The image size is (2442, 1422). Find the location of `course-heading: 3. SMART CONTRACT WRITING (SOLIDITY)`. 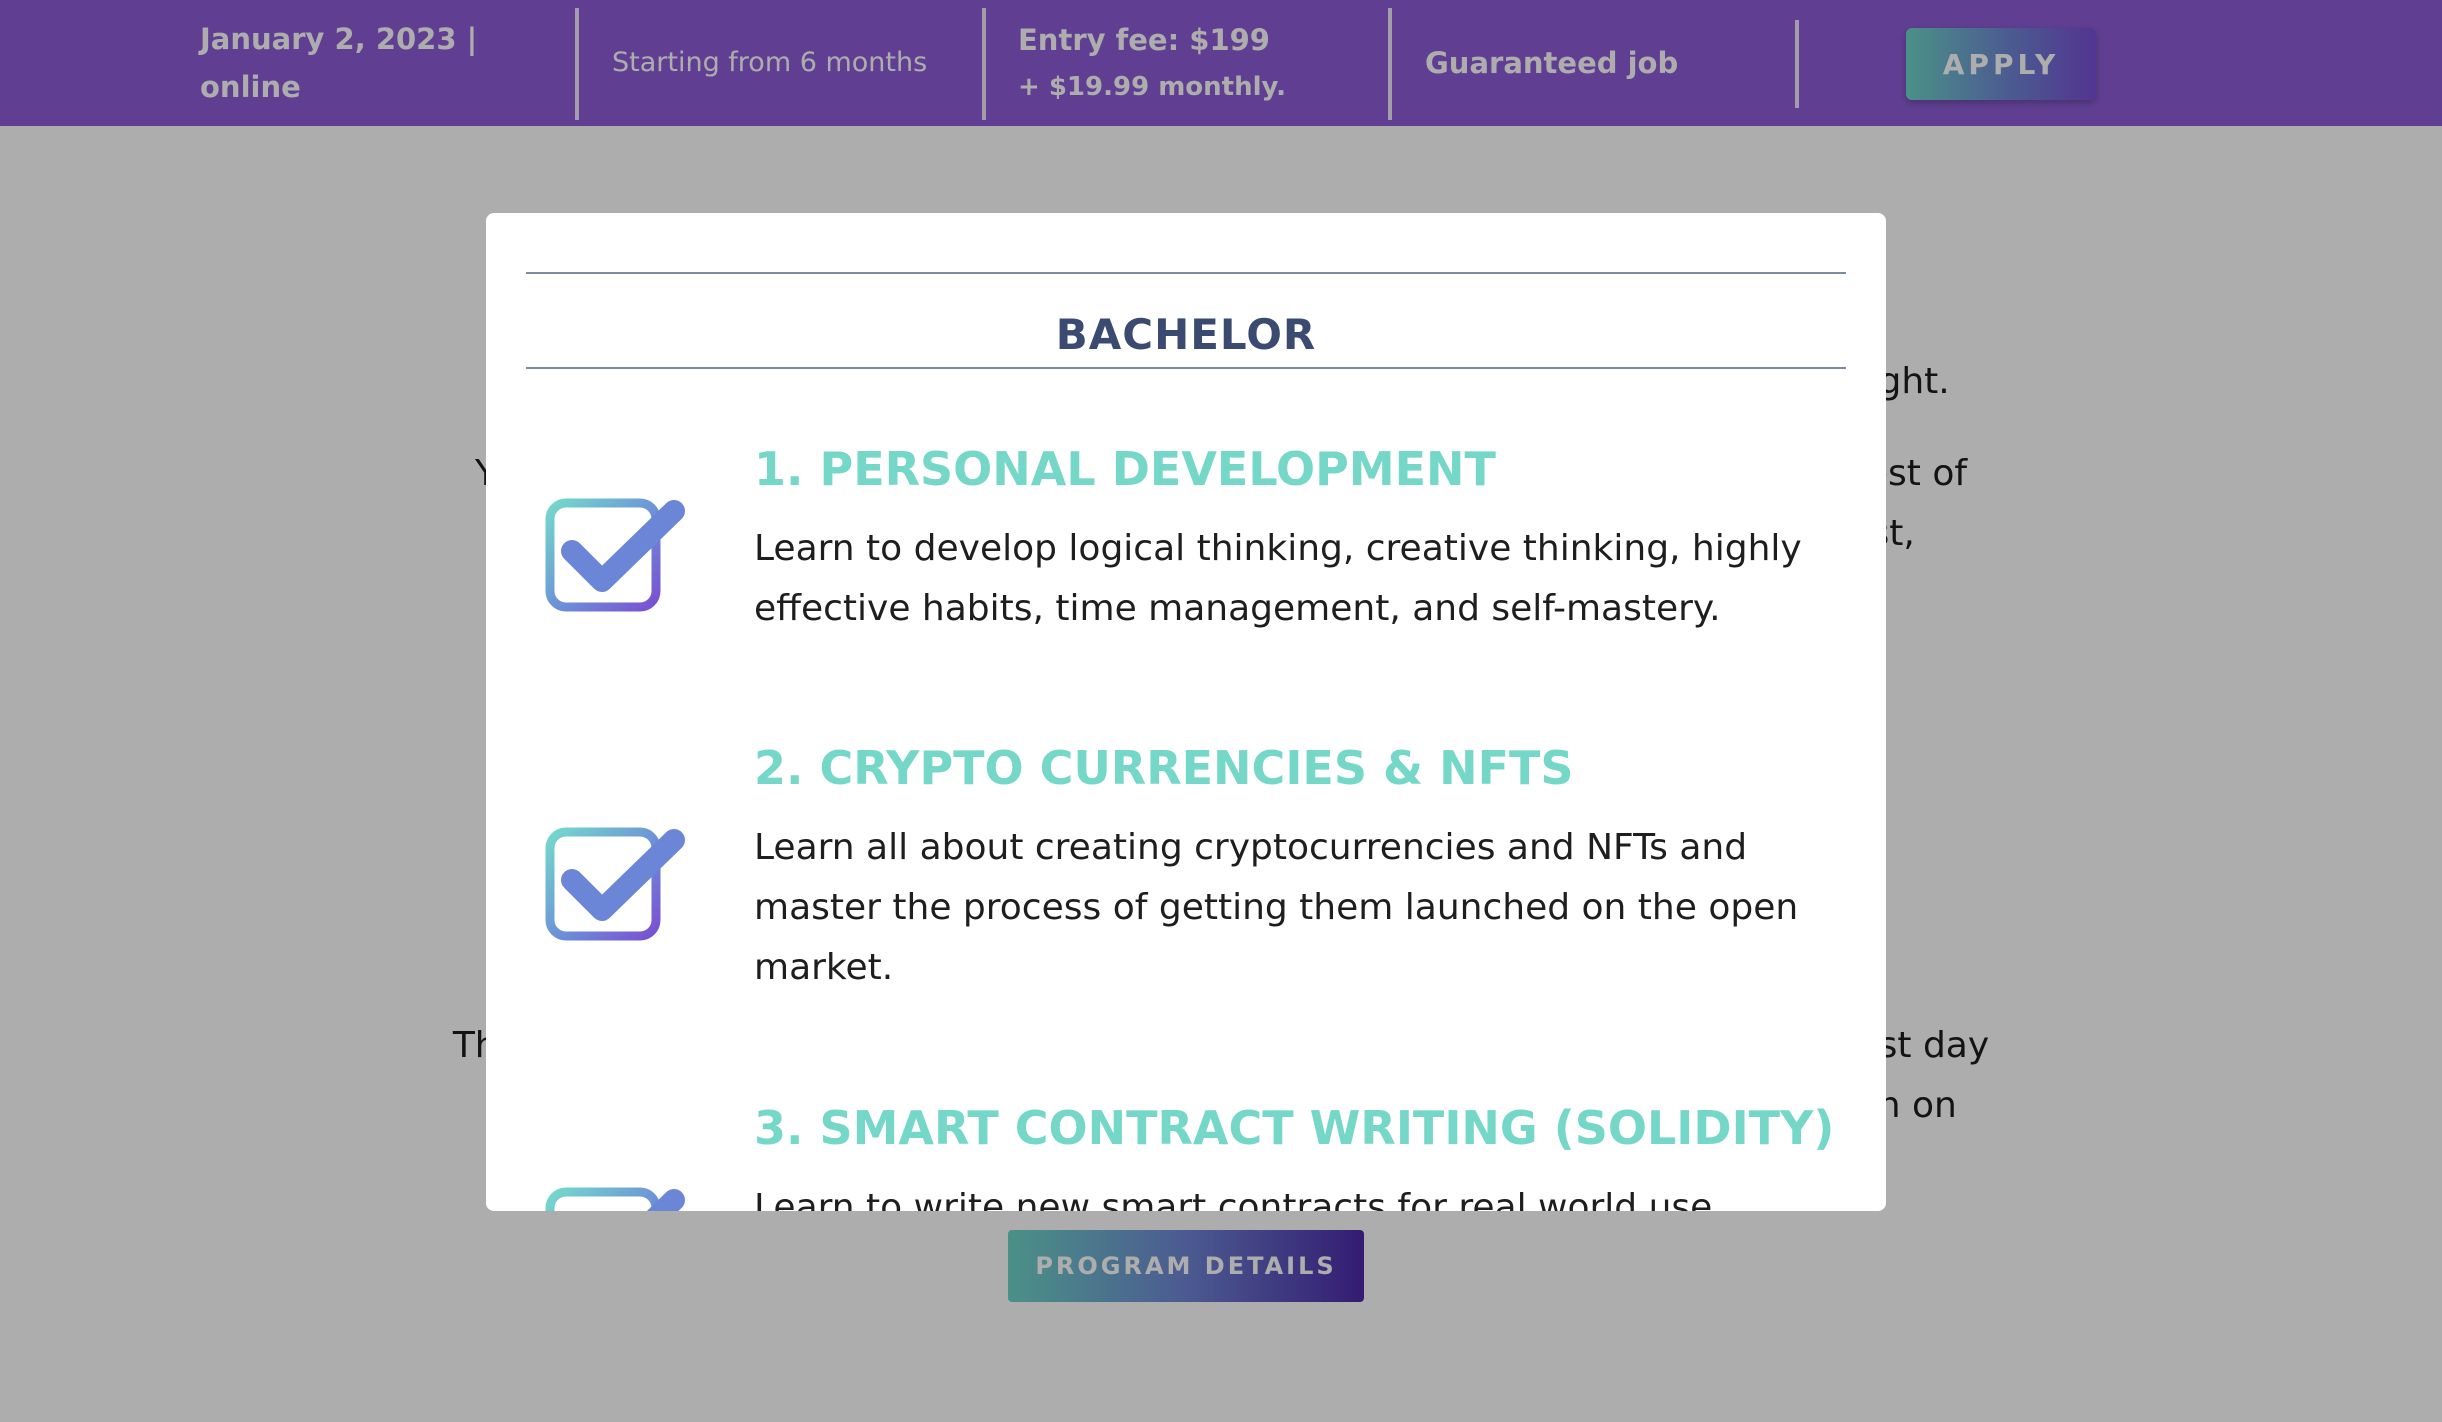

course-heading: 3. SMART CONTRACT WRITING (SOLIDITY) is located at coordinates (1294, 1128).